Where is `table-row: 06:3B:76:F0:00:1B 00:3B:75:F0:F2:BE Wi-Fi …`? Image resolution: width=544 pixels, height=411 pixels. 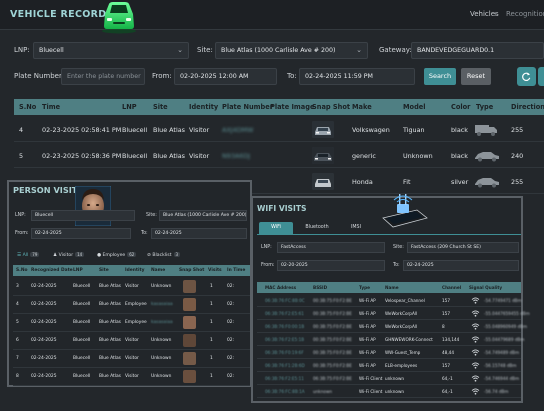 table-row: 06:3B:76:F0:00:1B 00:3B:75:F0:F2:BE Wi-Fi … is located at coordinates (392, 327).